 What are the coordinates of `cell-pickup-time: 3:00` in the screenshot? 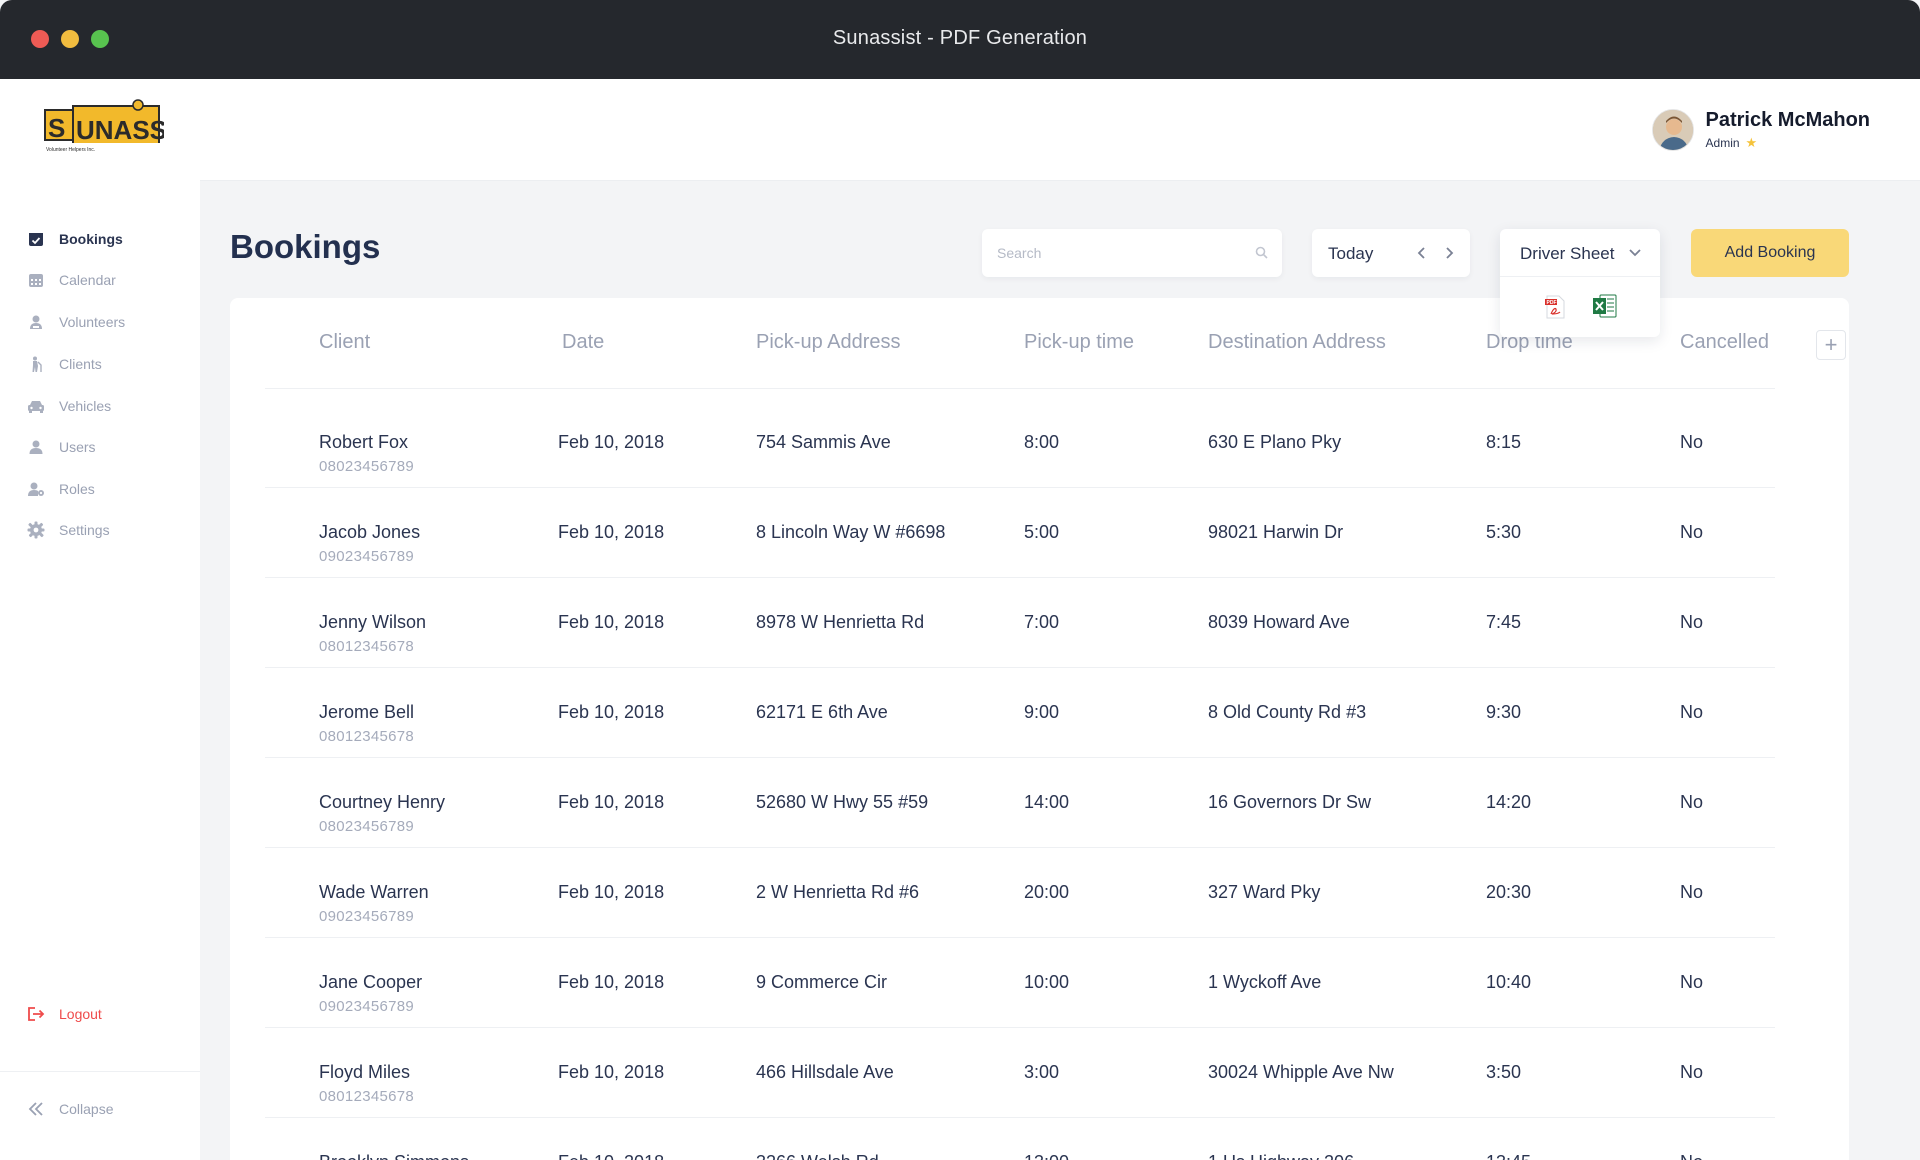 It's located at (1042, 1072).